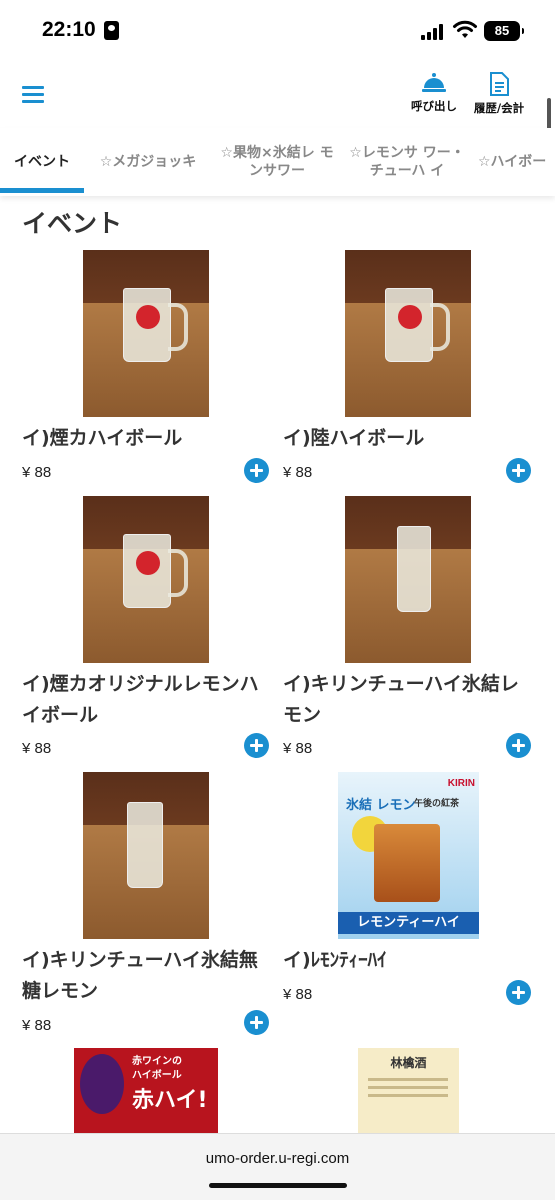 Image resolution: width=555 pixels, height=1200 pixels. What do you see at coordinates (277, 1158) in the screenshot?
I see `url-text: umo-order.u-regi.com` at bounding box center [277, 1158].